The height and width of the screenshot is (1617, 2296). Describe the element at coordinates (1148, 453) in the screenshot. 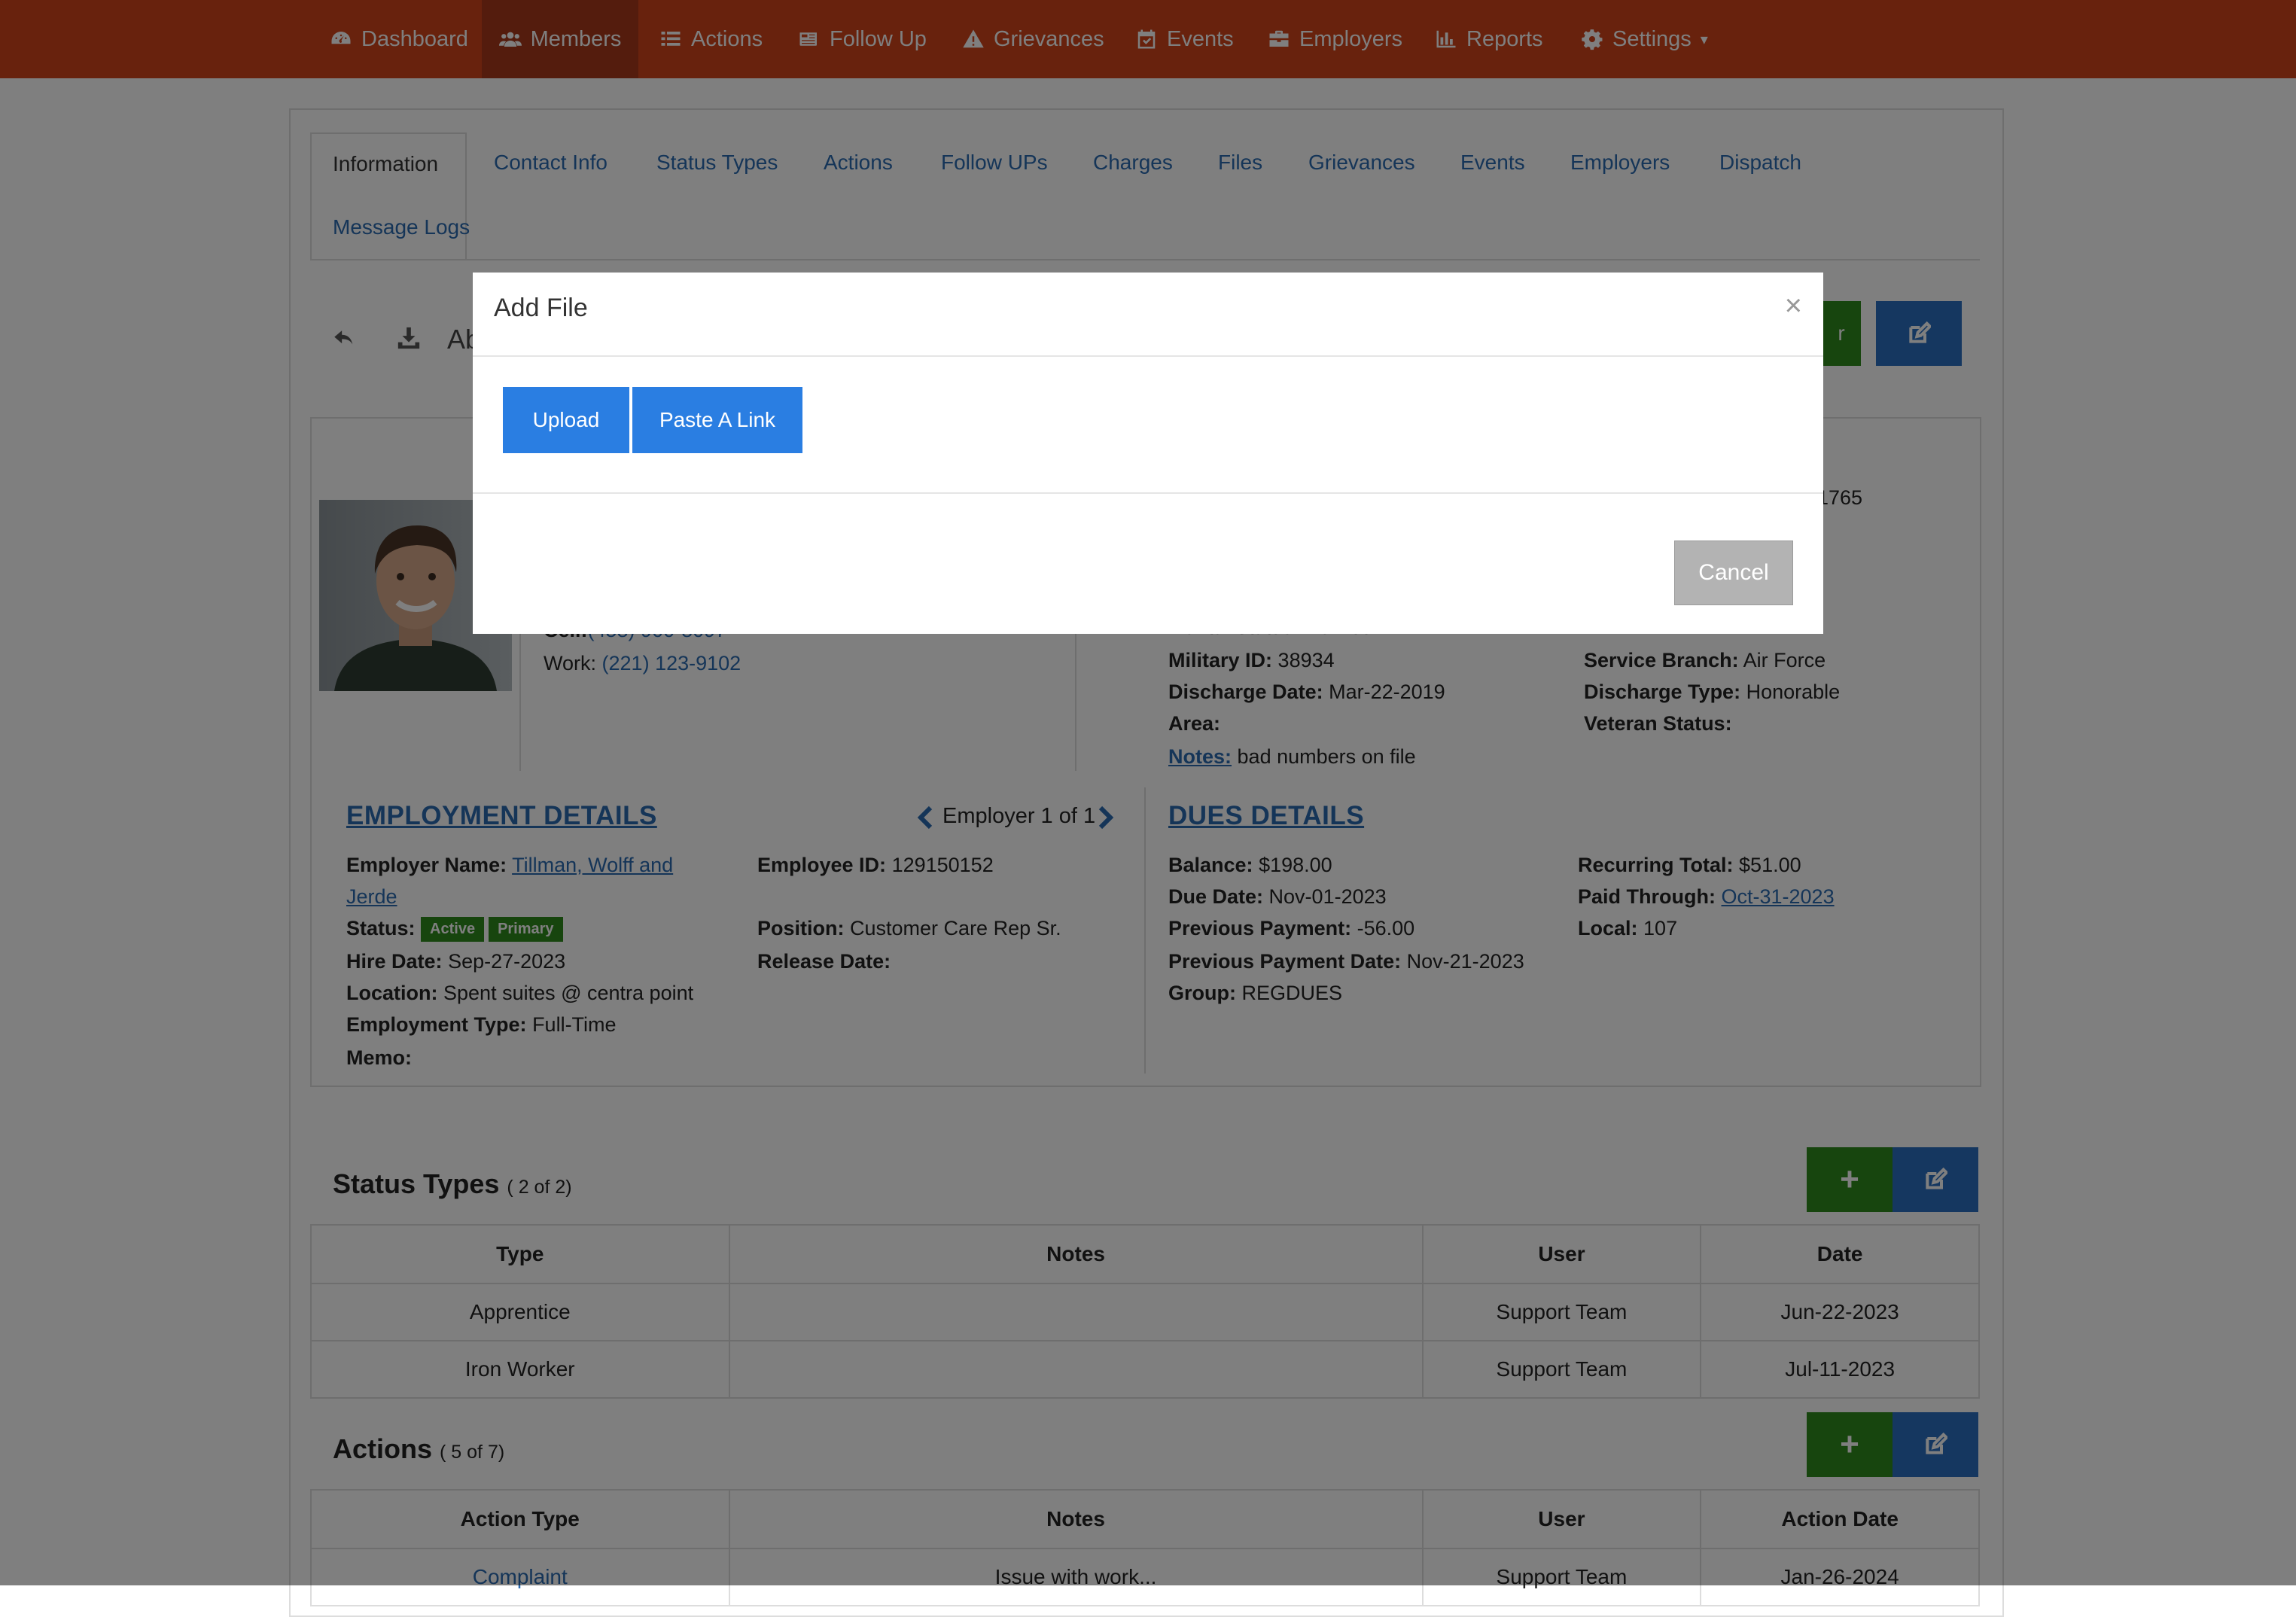

I see `add-file-modal: Add File × Upload Paste A Link Cancel` at that location.